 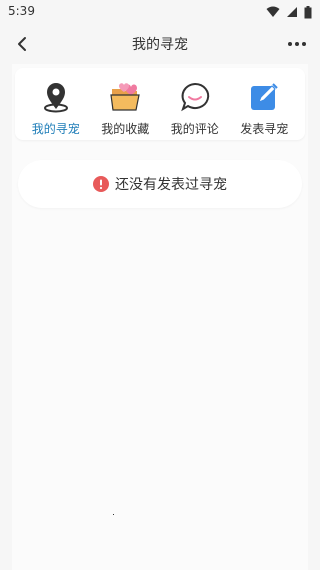 I want to click on tab-card: 我的寻宠 我的收藏 我的评论 发表寻宠, so click(x=160, y=104).